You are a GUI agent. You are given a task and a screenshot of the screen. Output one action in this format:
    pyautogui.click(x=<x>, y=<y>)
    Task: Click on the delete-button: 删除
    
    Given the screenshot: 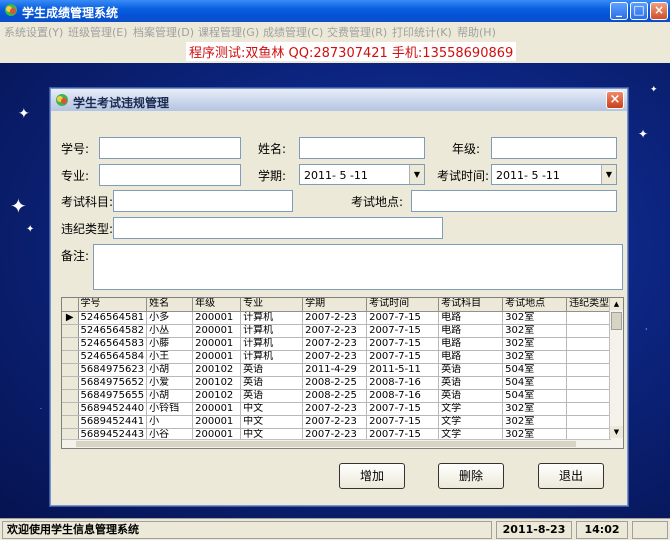 What is the action you would take?
    pyautogui.click(x=471, y=476)
    